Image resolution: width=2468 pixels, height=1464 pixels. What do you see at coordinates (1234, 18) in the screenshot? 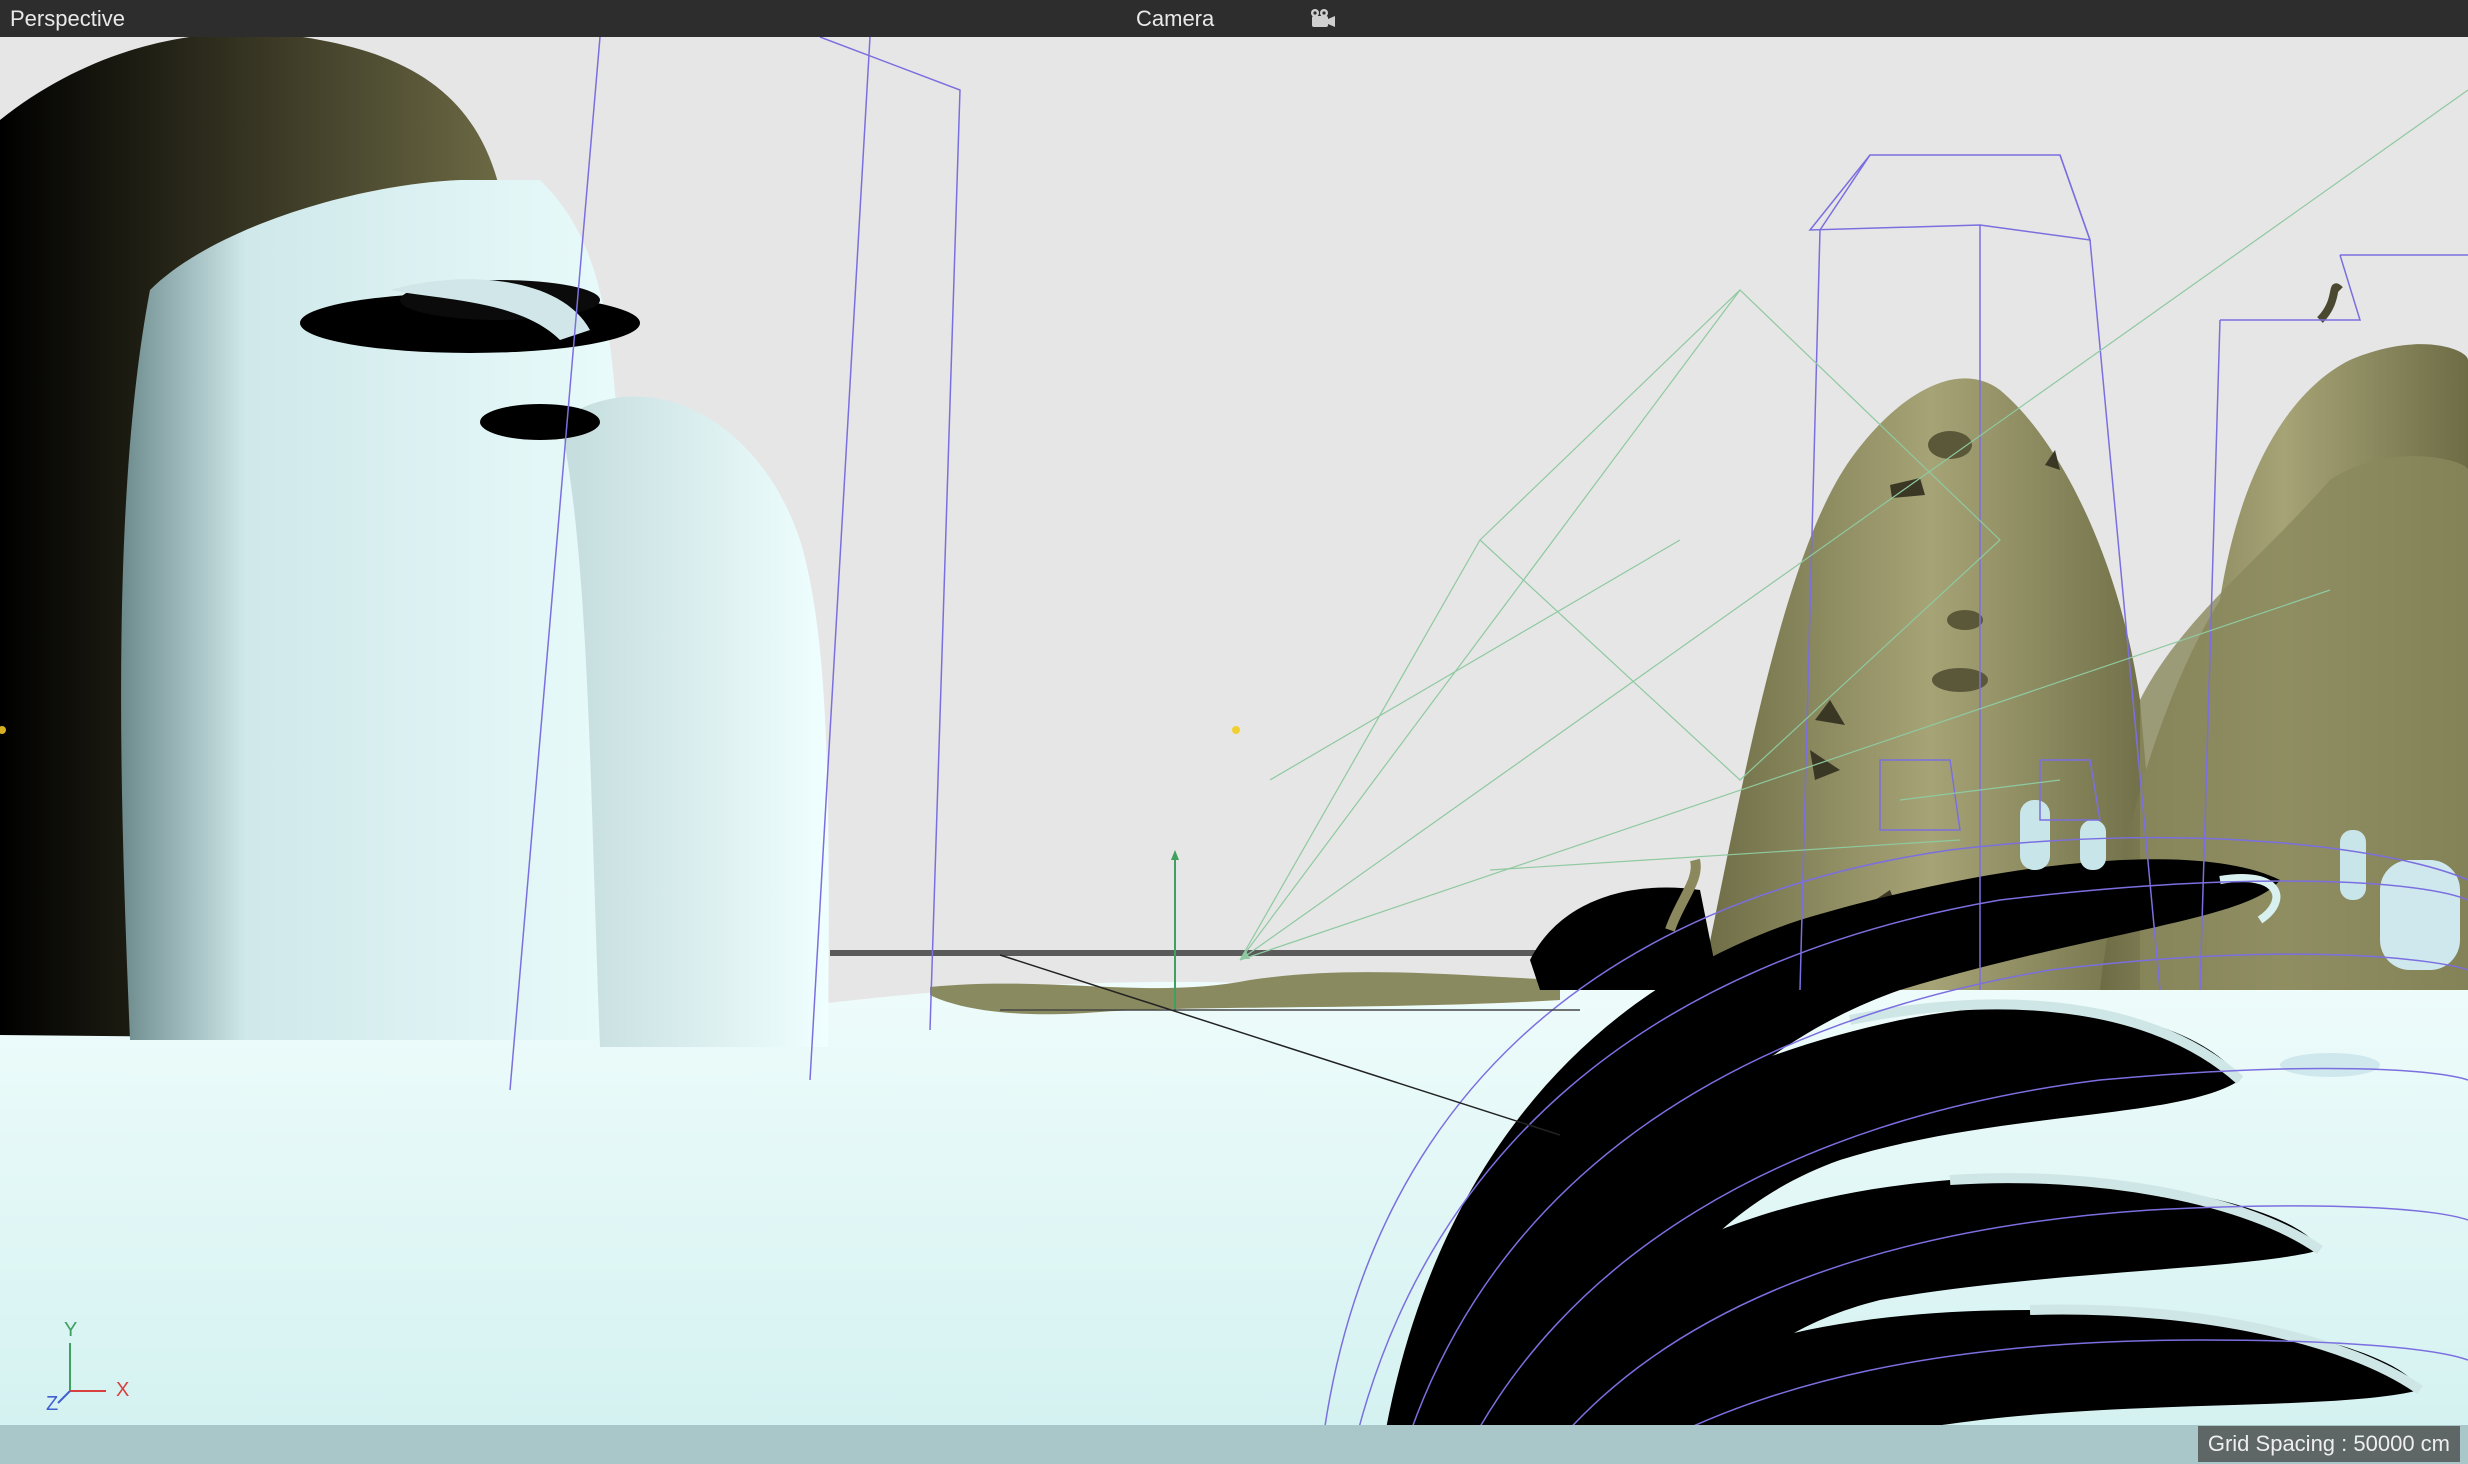
I see `viewport-header: Perspective Camera` at bounding box center [1234, 18].